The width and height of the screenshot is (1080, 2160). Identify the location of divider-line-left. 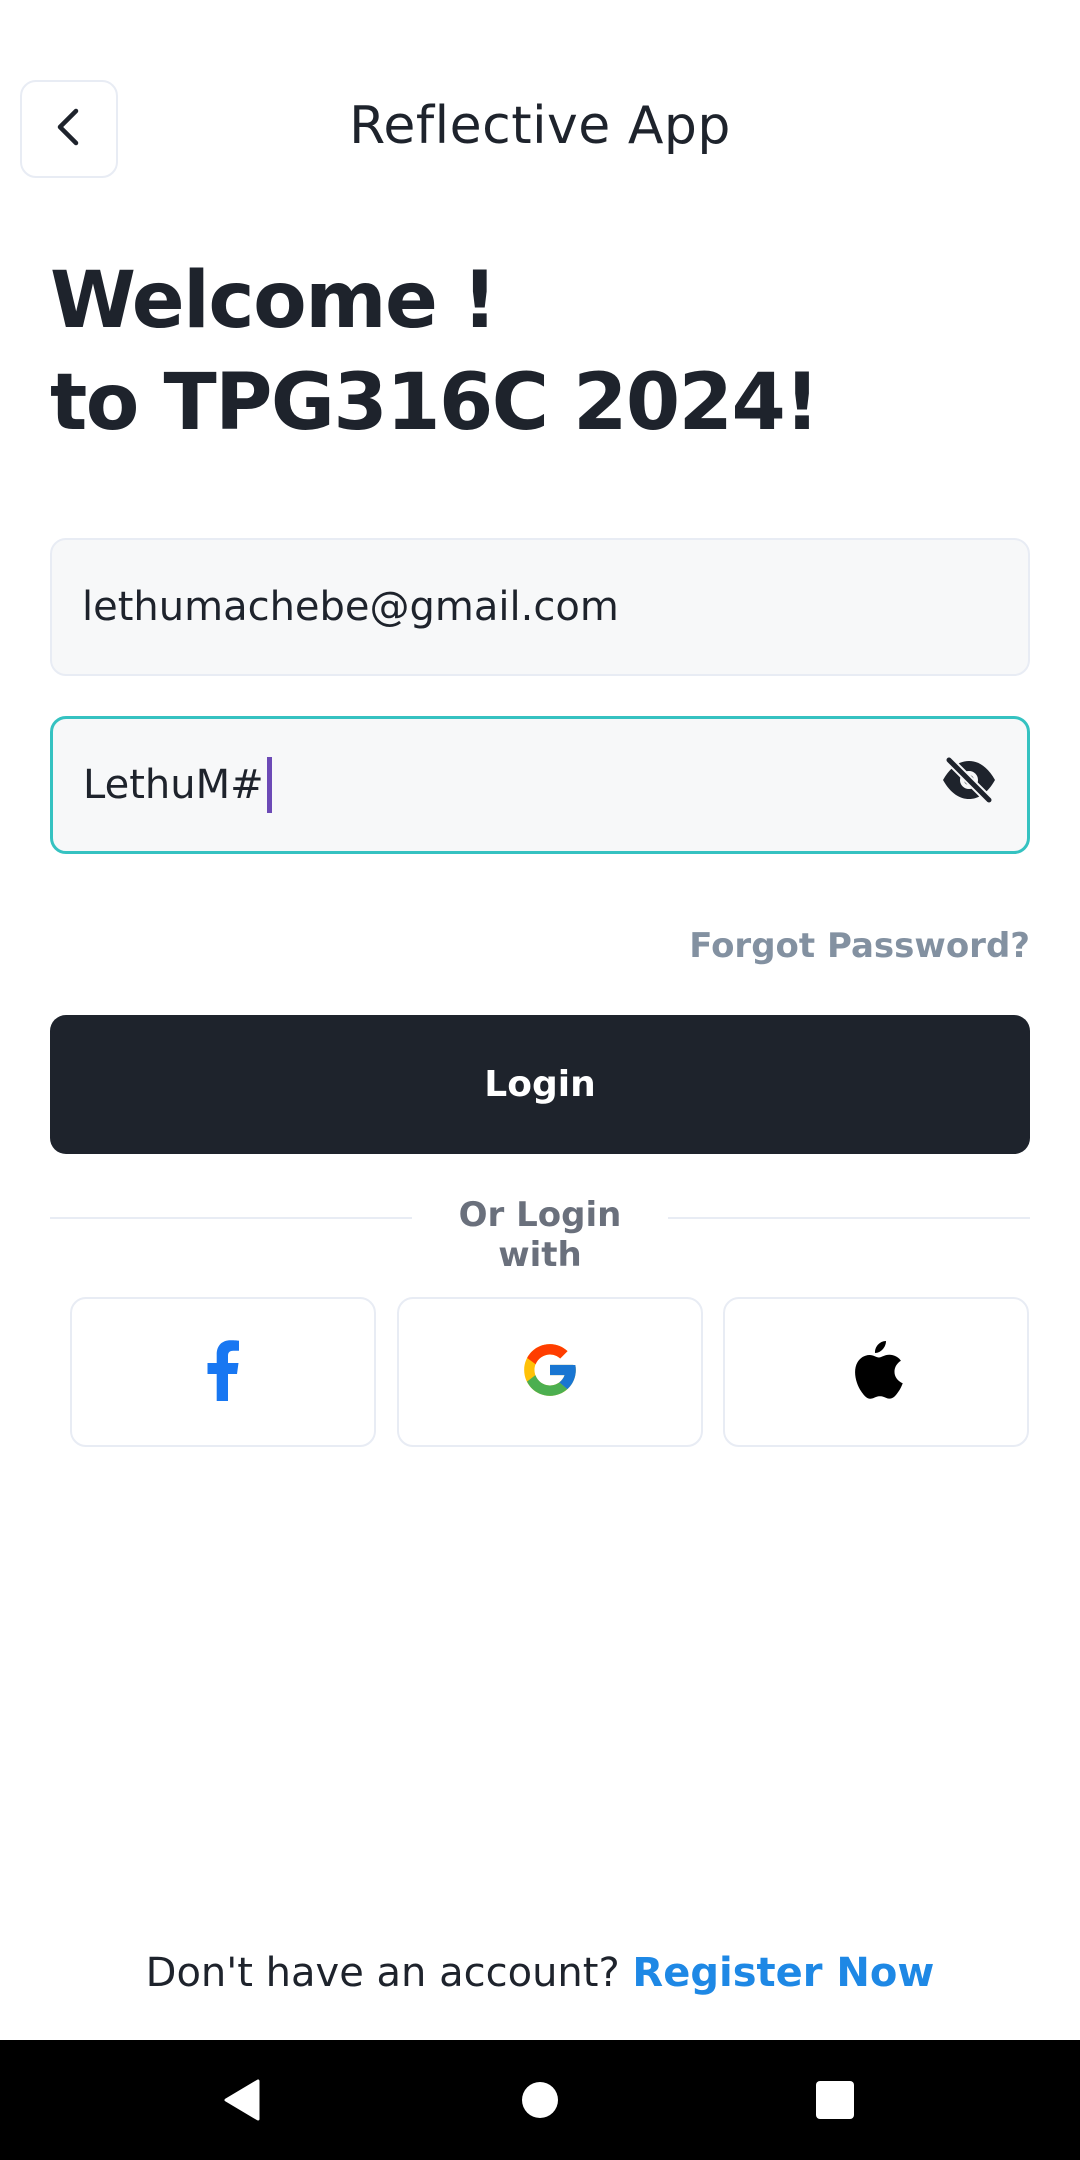
(231, 1218).